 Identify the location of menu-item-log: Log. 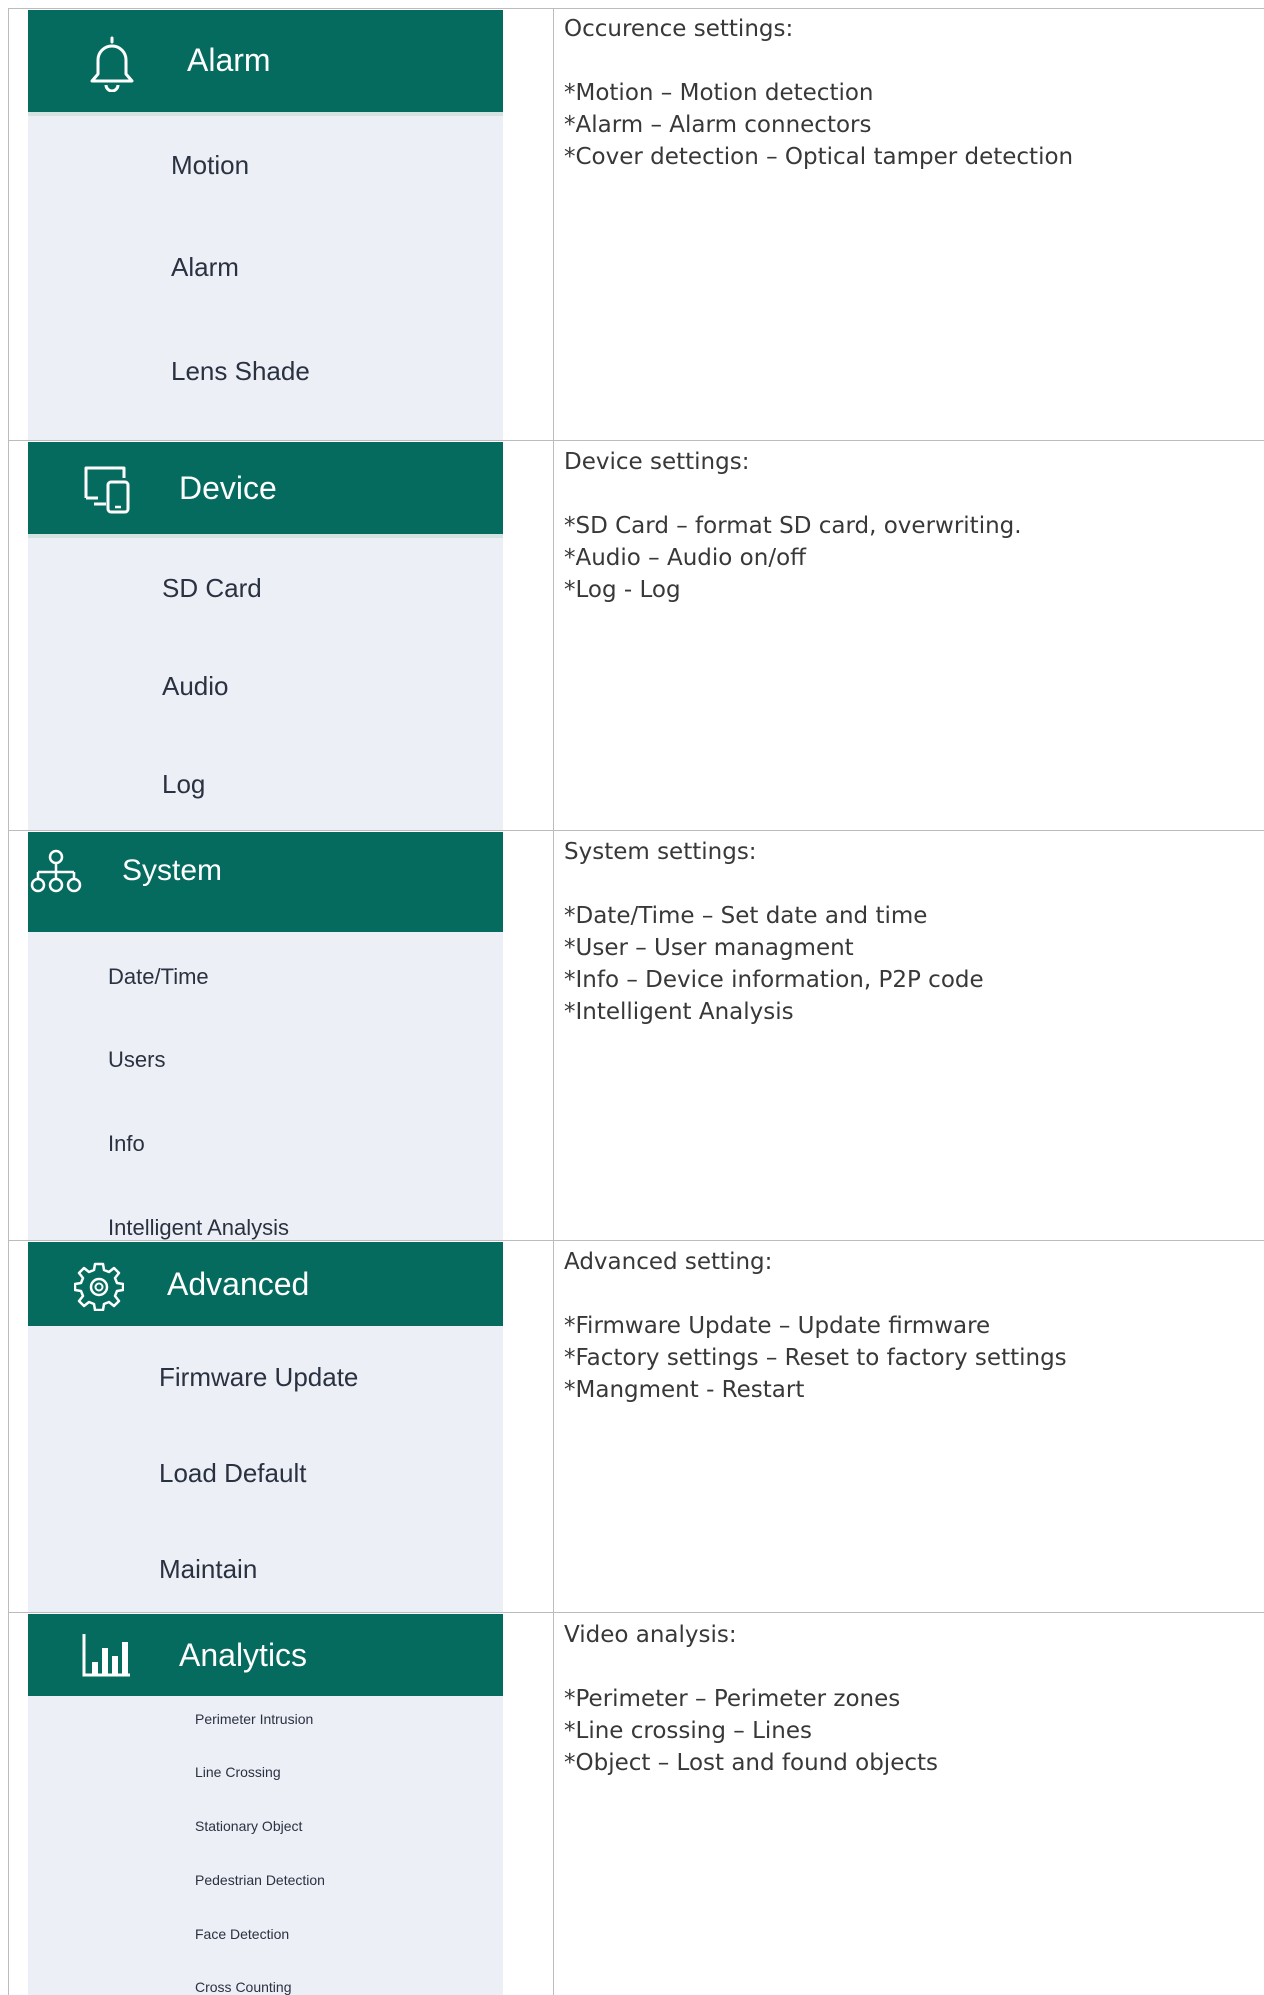
(183, 784).